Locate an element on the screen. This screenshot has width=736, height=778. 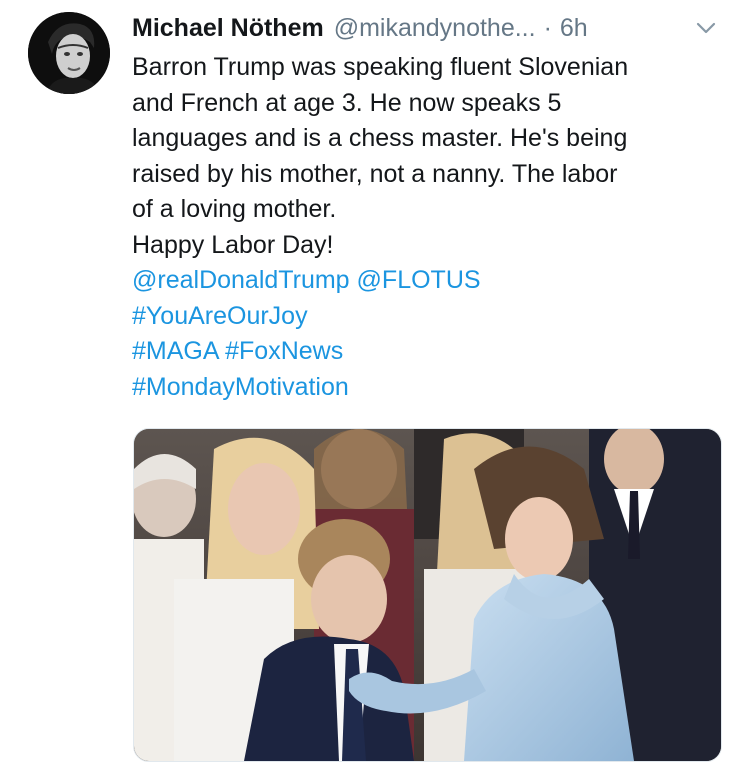
mention-link-flotus: @FLOTUS is located at coordinates (419, 280).